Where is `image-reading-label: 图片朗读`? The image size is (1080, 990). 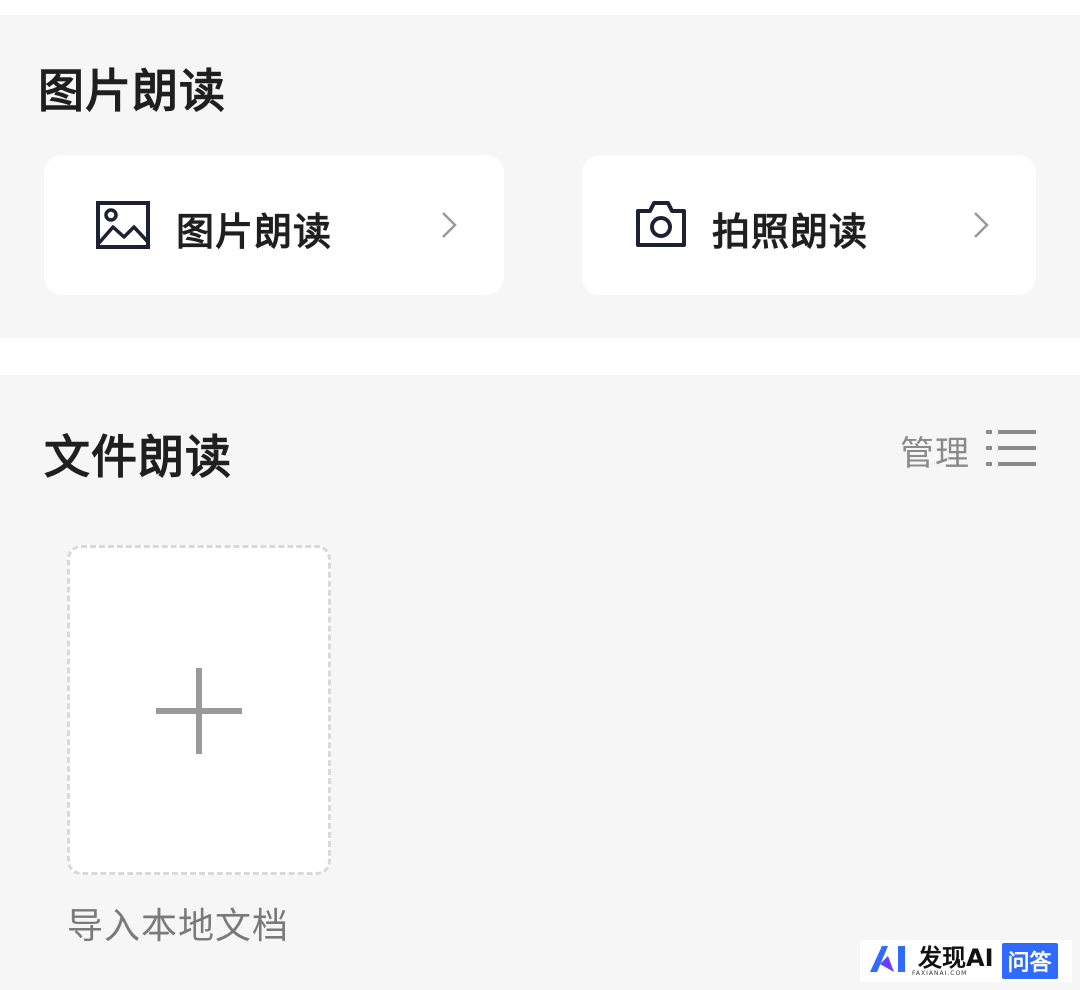 image-reading-label: 图片朗读 is located at coordinates (254, 231).